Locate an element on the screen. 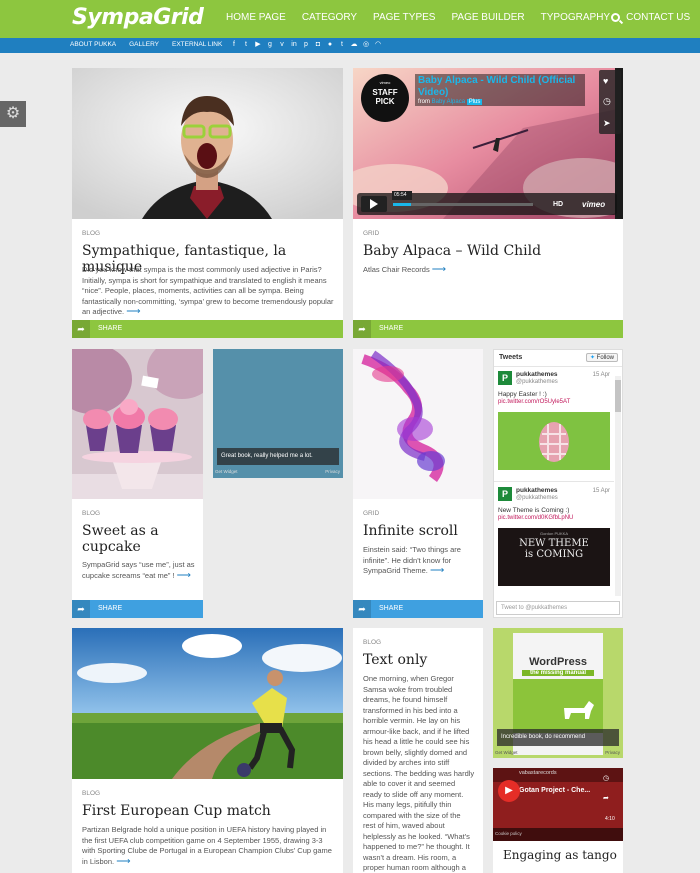  tweet-image-new-theme: Gordon PUKKA NEW THEME is COMING is located at coordinates (554, 557).